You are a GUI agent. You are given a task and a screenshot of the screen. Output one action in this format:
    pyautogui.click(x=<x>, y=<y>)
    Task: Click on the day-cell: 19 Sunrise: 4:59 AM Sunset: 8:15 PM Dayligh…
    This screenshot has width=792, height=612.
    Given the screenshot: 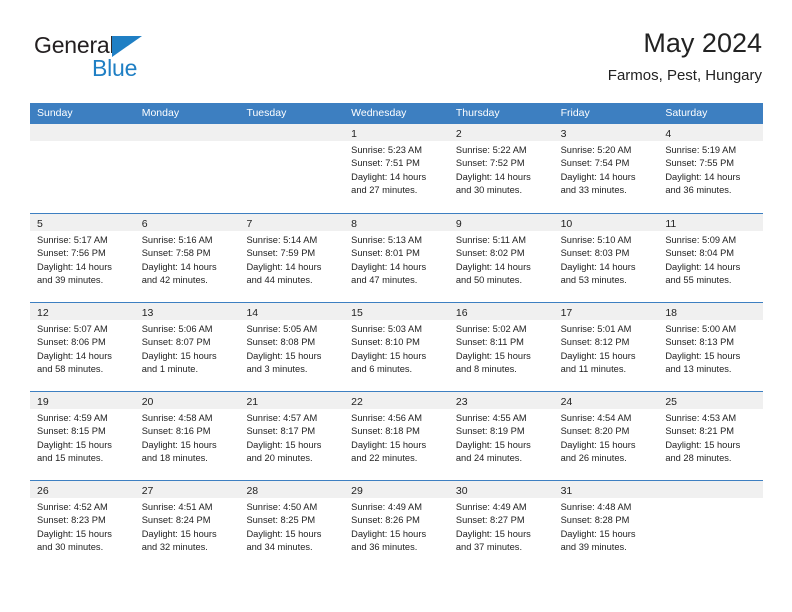 What is the action you would take?
    pyautogui.click(x=82, y=436)
    